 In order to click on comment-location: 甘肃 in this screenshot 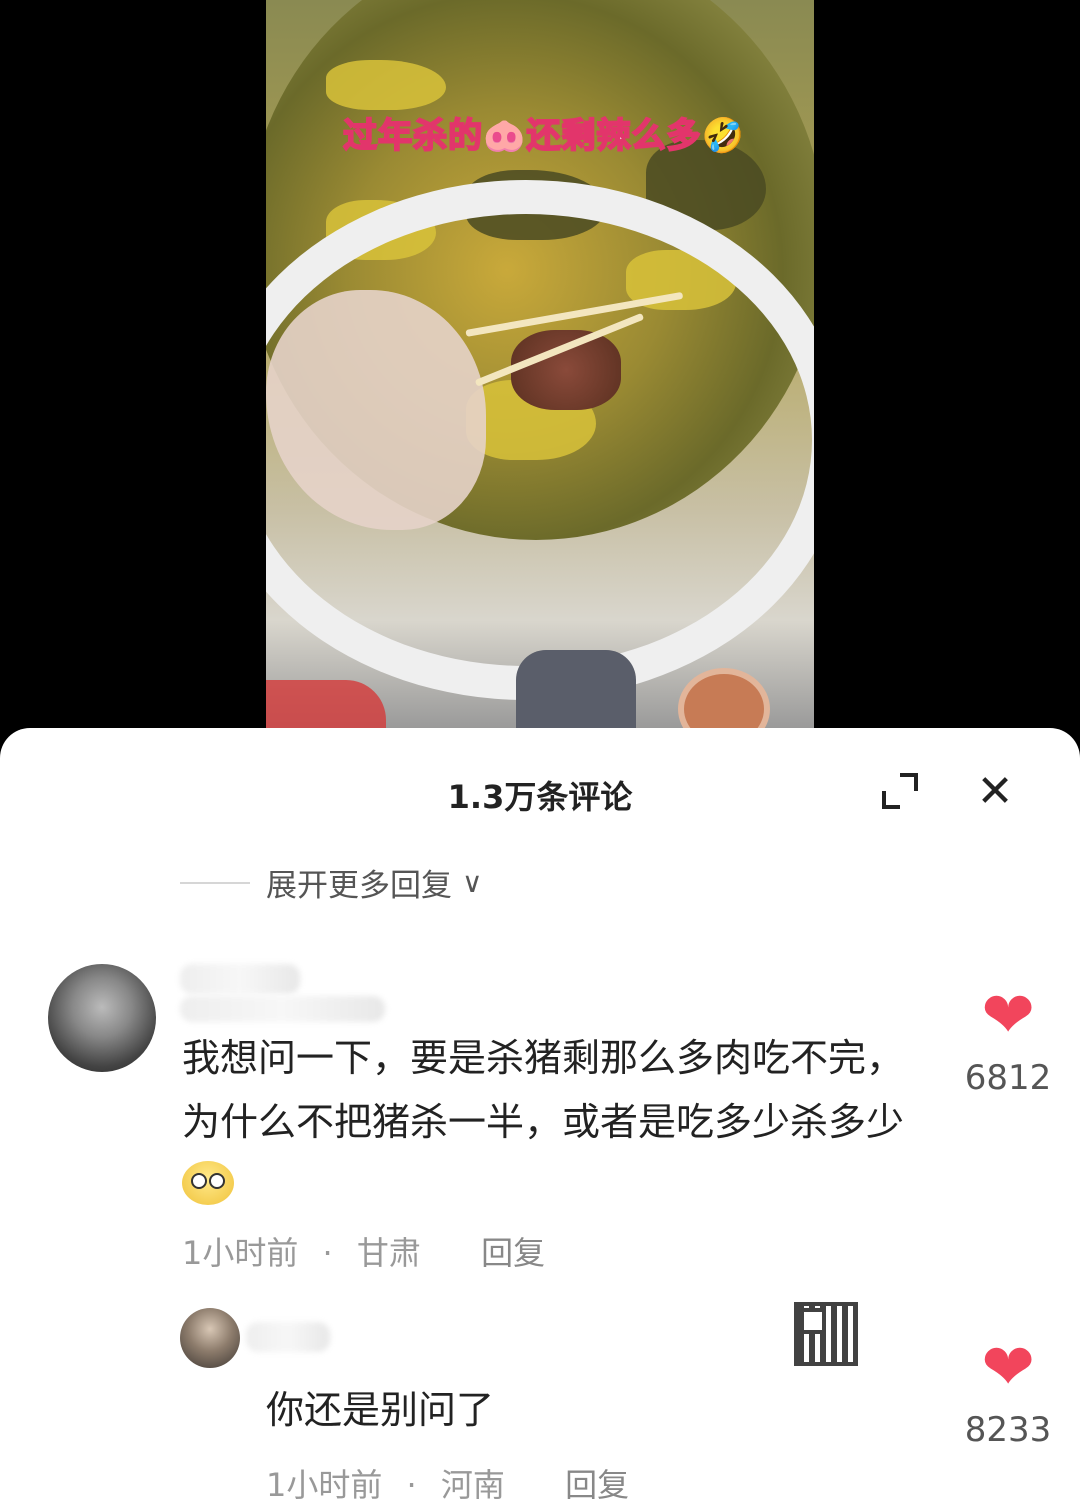, I will do `click(388, 1253)`.